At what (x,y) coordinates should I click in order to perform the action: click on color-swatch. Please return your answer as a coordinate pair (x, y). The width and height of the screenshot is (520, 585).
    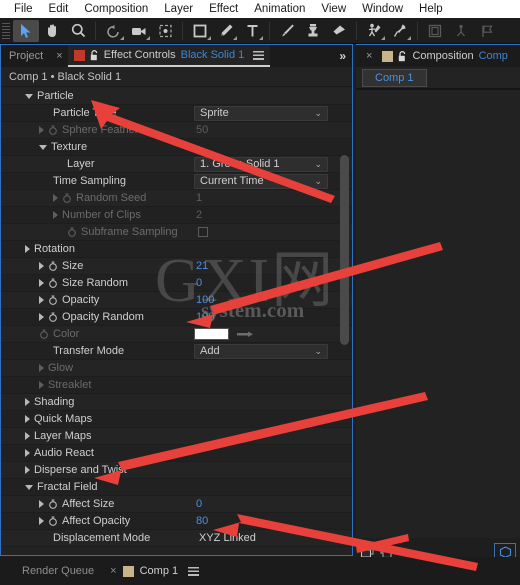
    Looking at the image, I should click on (211, 334).